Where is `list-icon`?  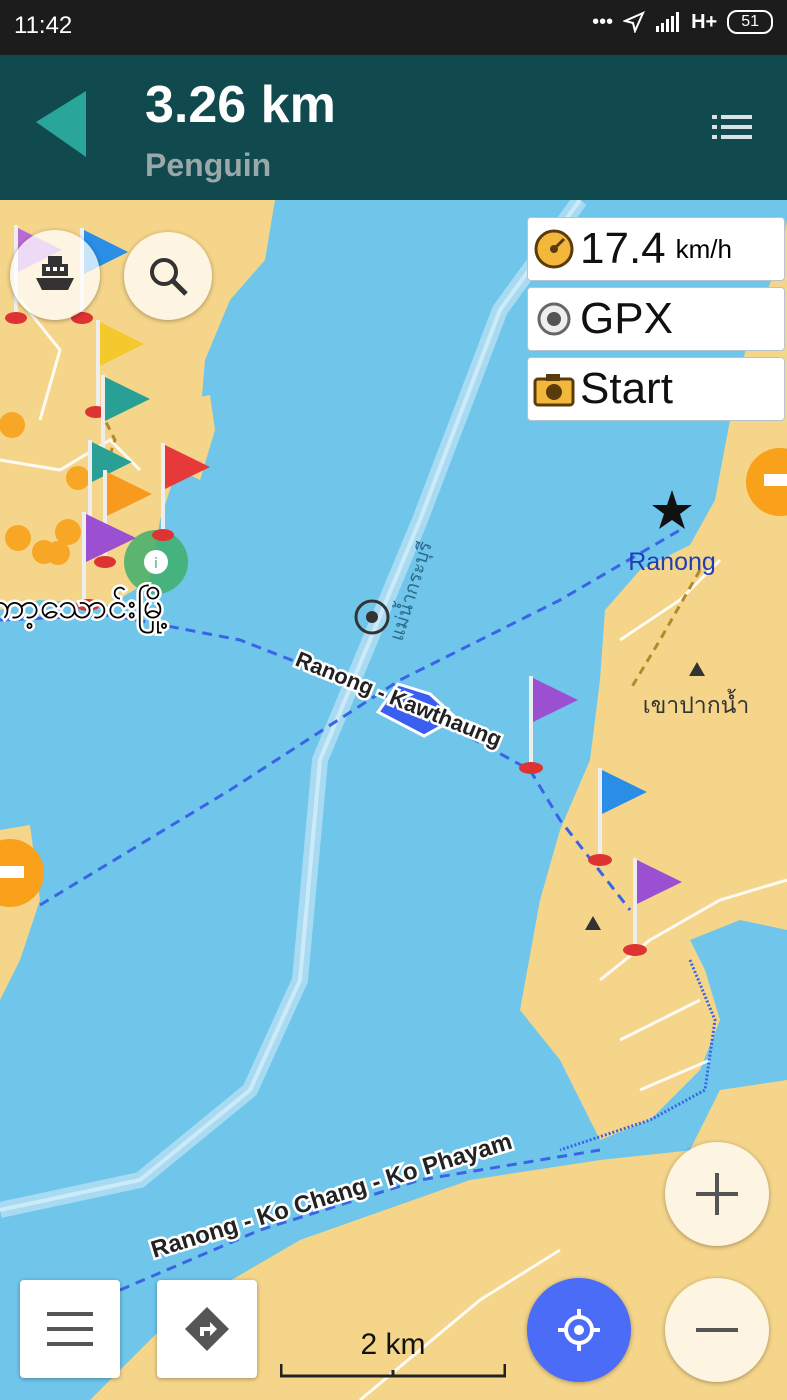
list-icon is located at coordinates (732, 127).